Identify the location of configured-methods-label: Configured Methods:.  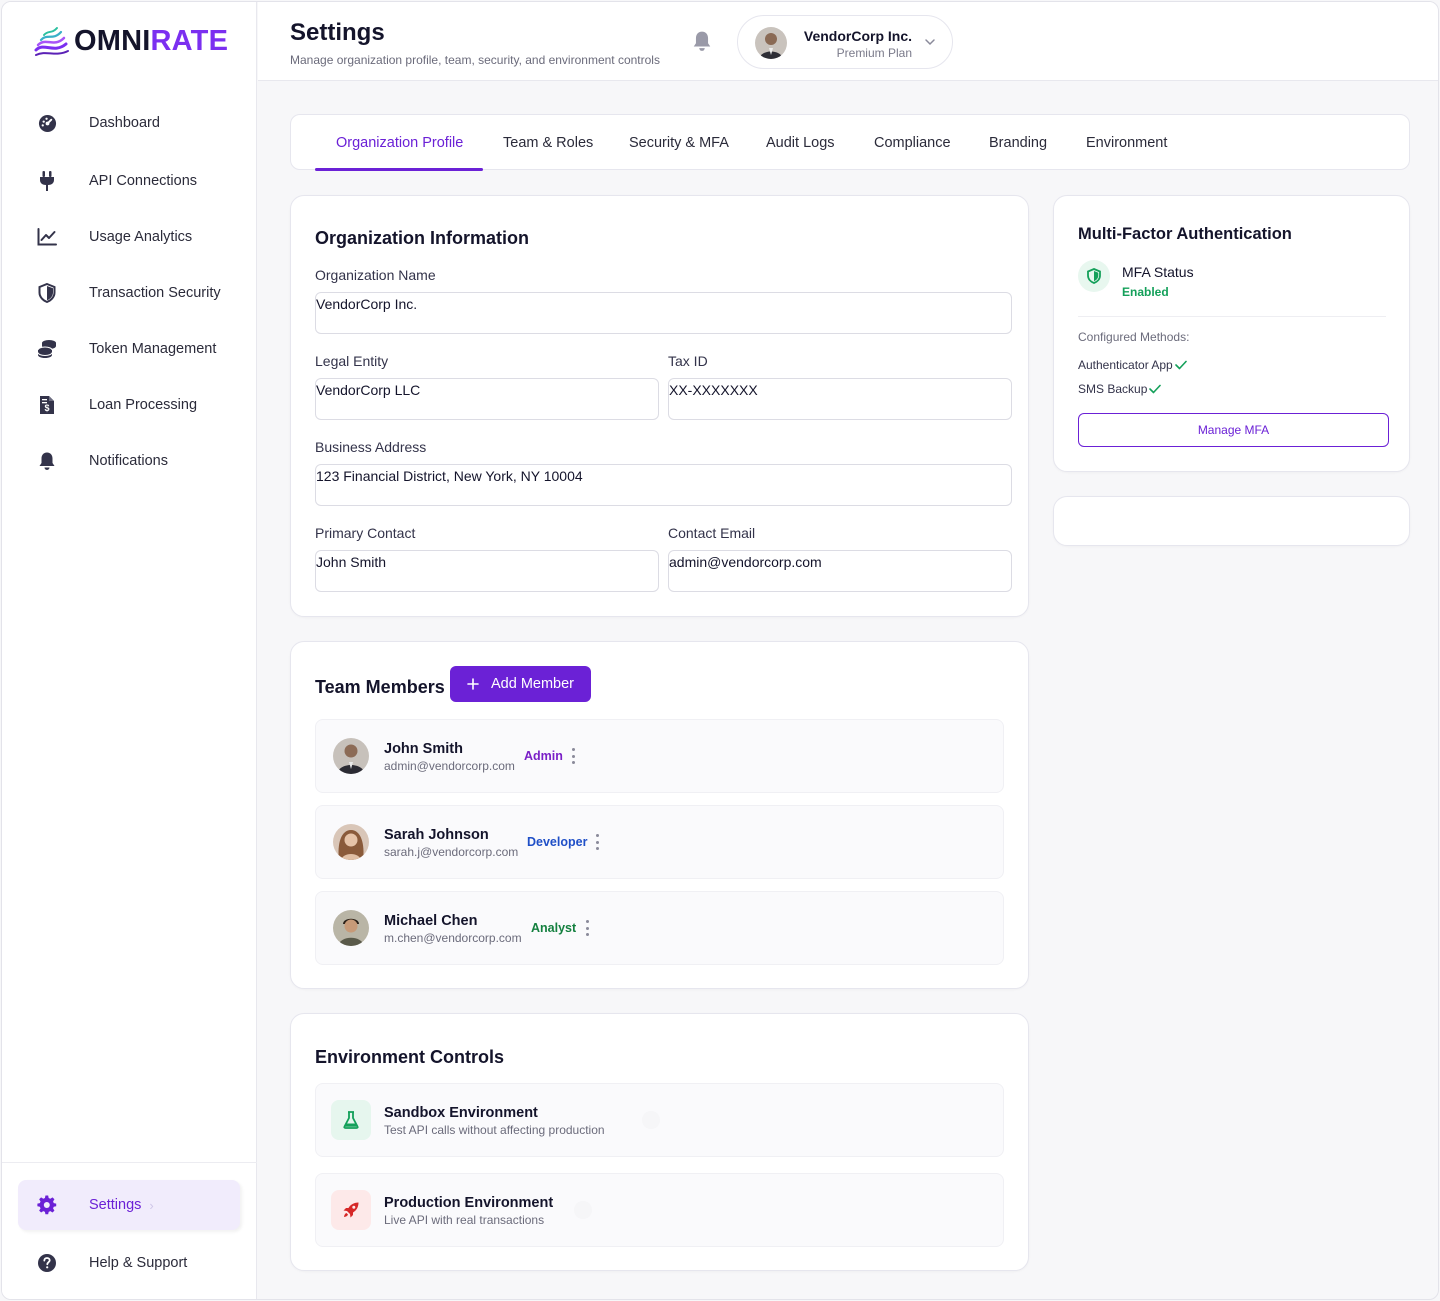
(1134, 337).